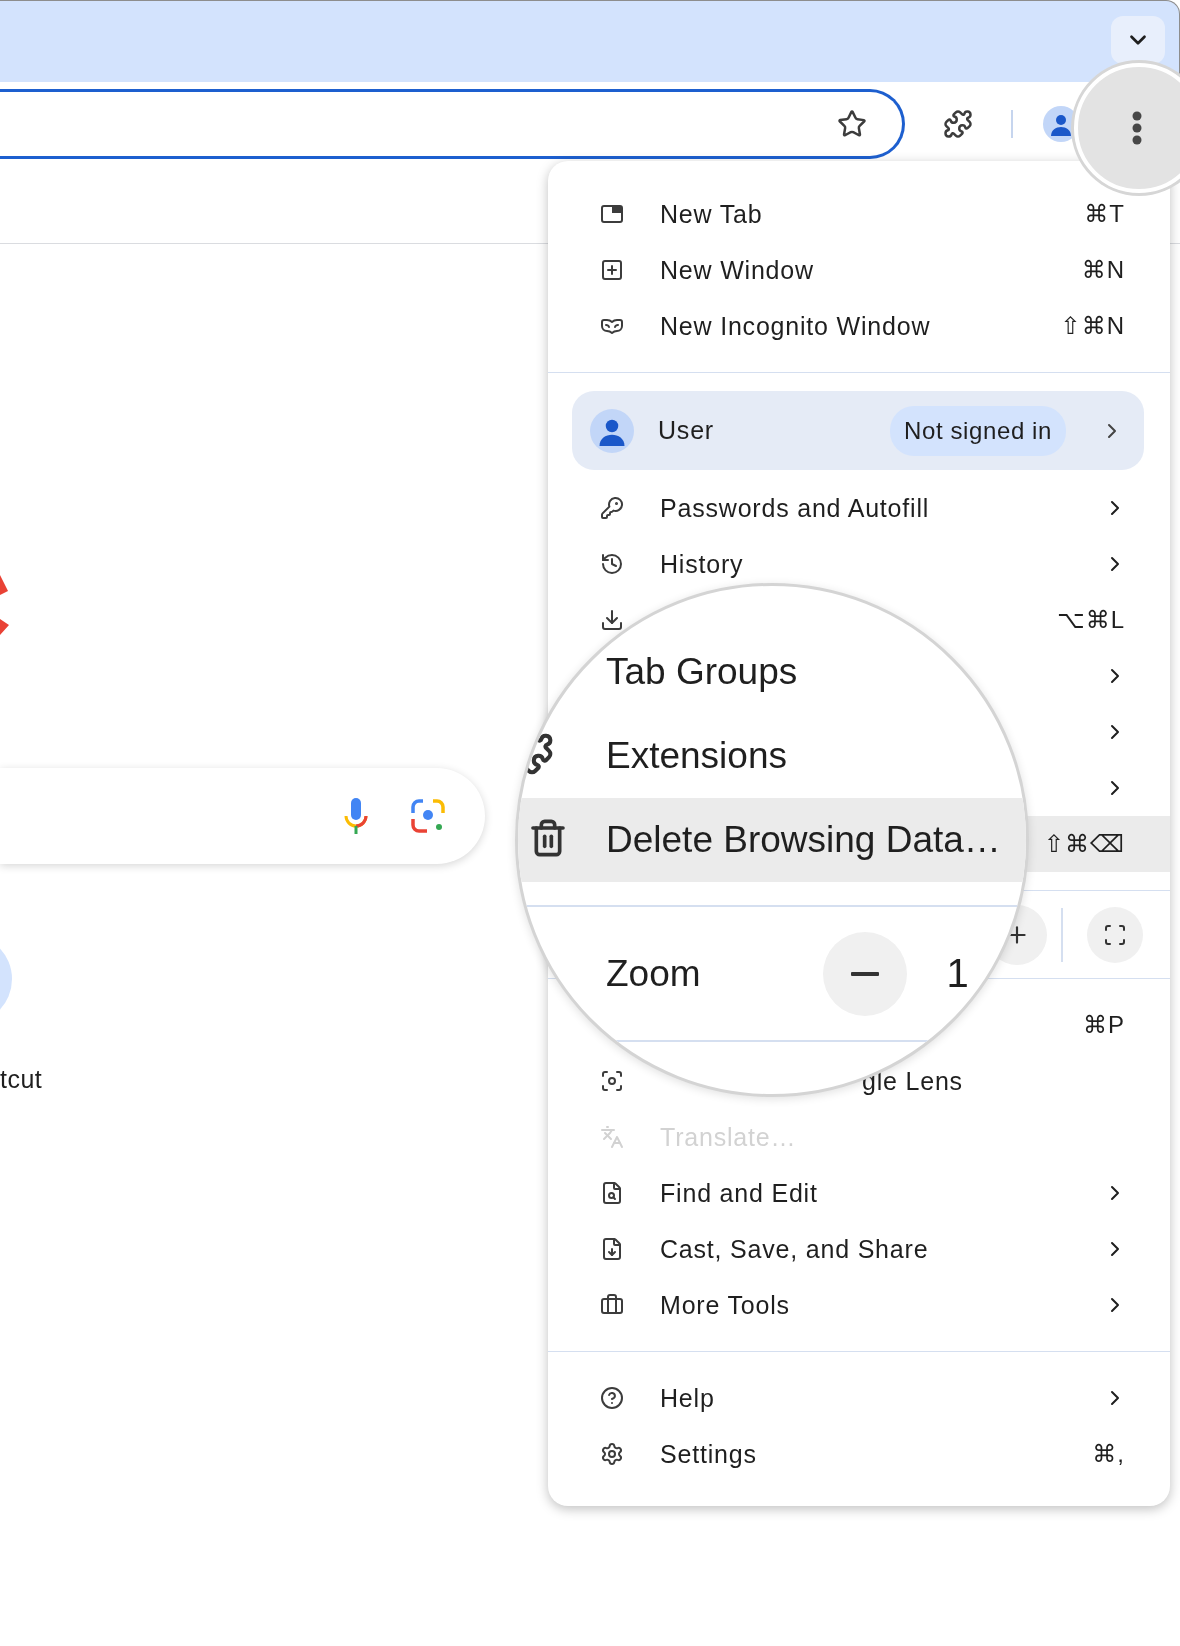 The width and height of the screenshot is (1180, 1646). Describe the element at coordinates (686, 430) in the screenshot. I see `profile-name: User` at that location.